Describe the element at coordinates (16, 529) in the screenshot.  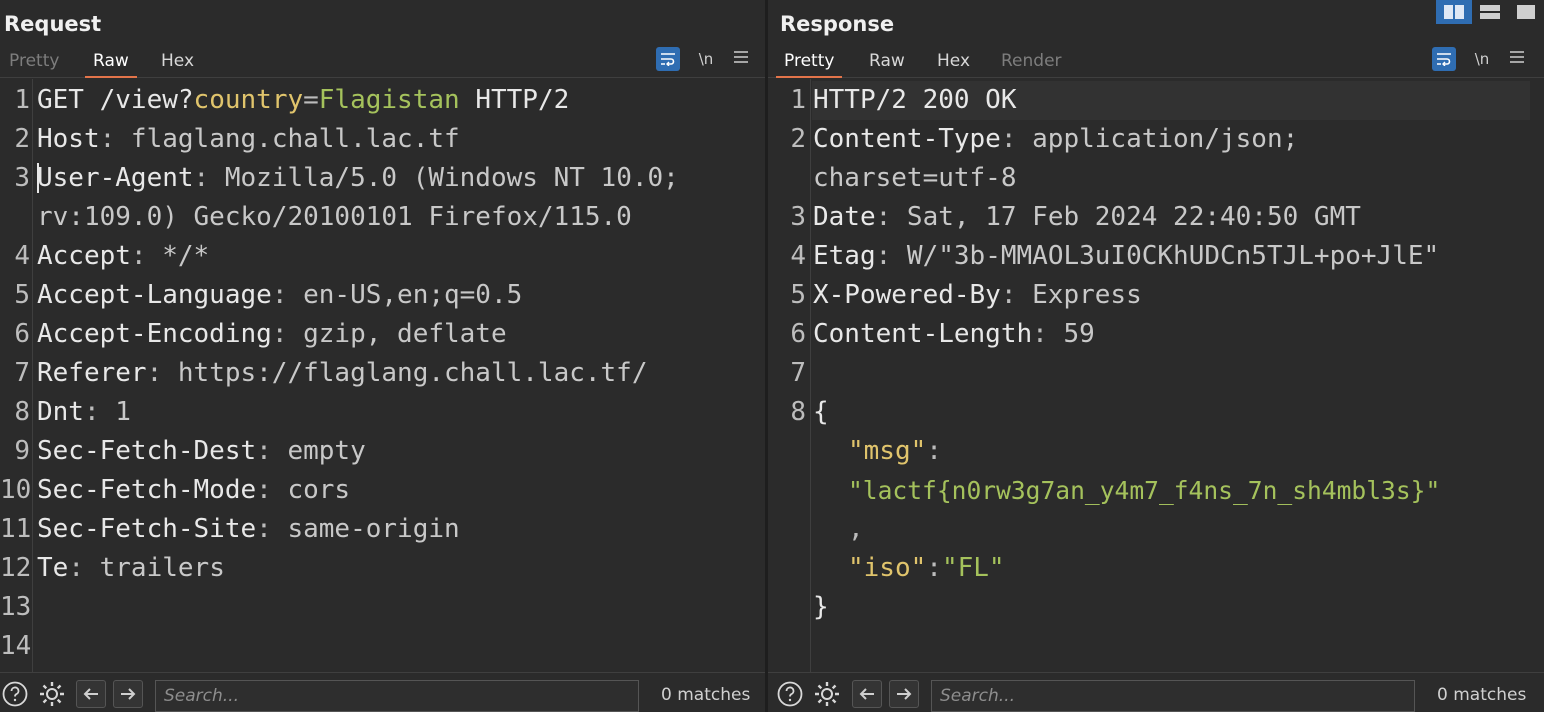
I see `line-number: 11` at that location.